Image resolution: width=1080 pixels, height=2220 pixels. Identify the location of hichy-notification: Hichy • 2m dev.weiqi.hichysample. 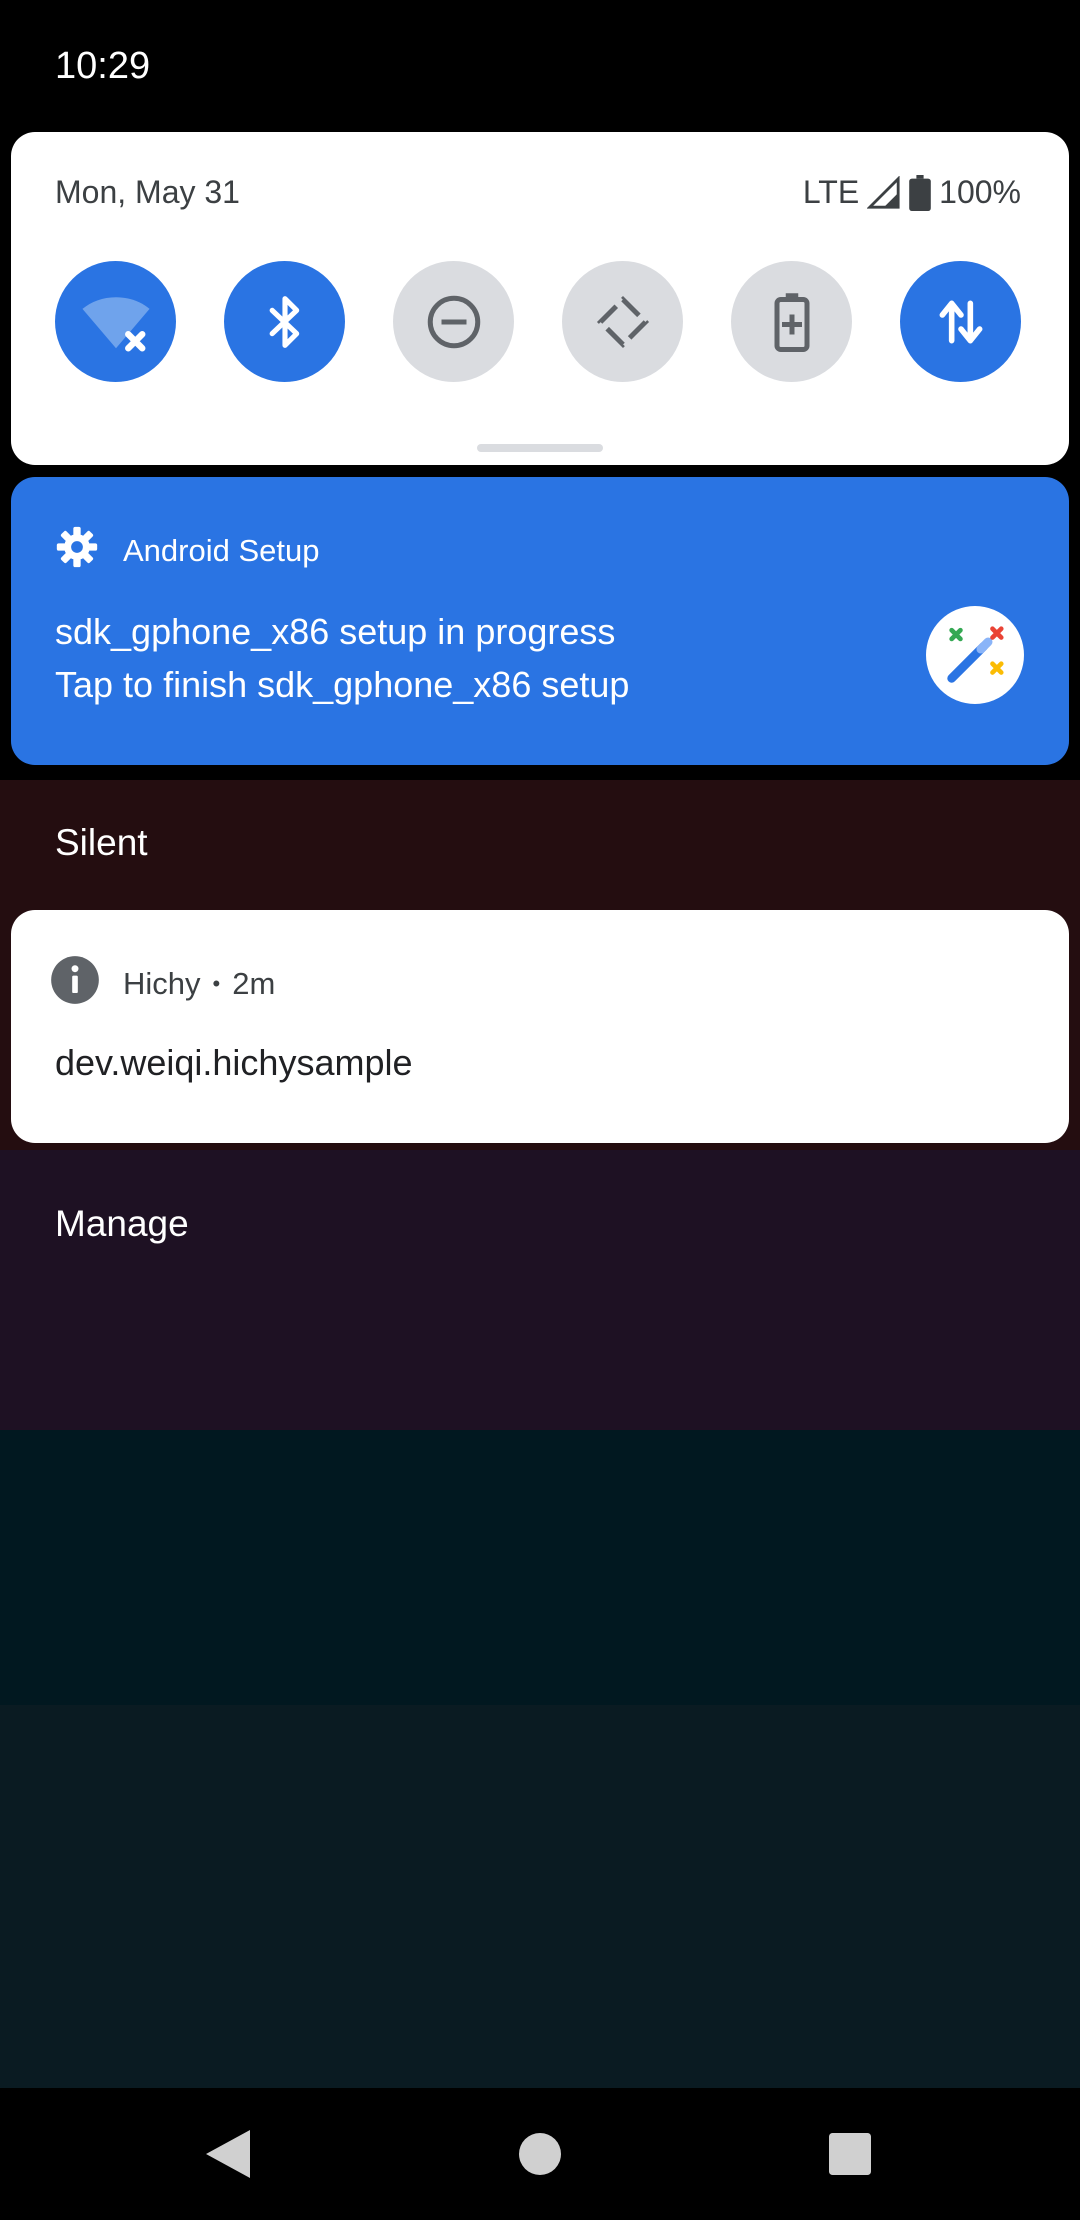
(540, 1026).